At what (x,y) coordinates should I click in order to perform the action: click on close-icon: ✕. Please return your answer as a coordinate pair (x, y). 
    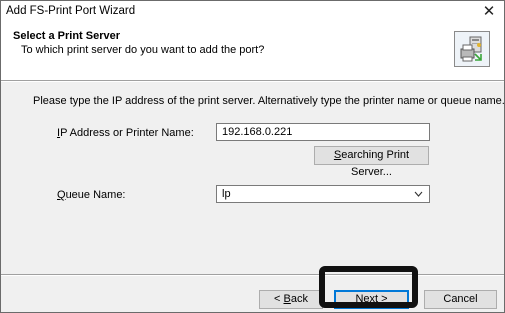
    Looking at the image, I should click on (489, 12).